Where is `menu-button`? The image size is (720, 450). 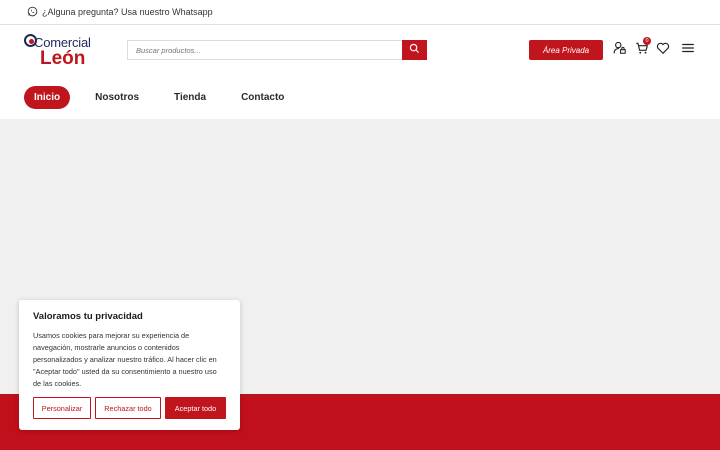 menu-button is located at coordinates (688, 48).